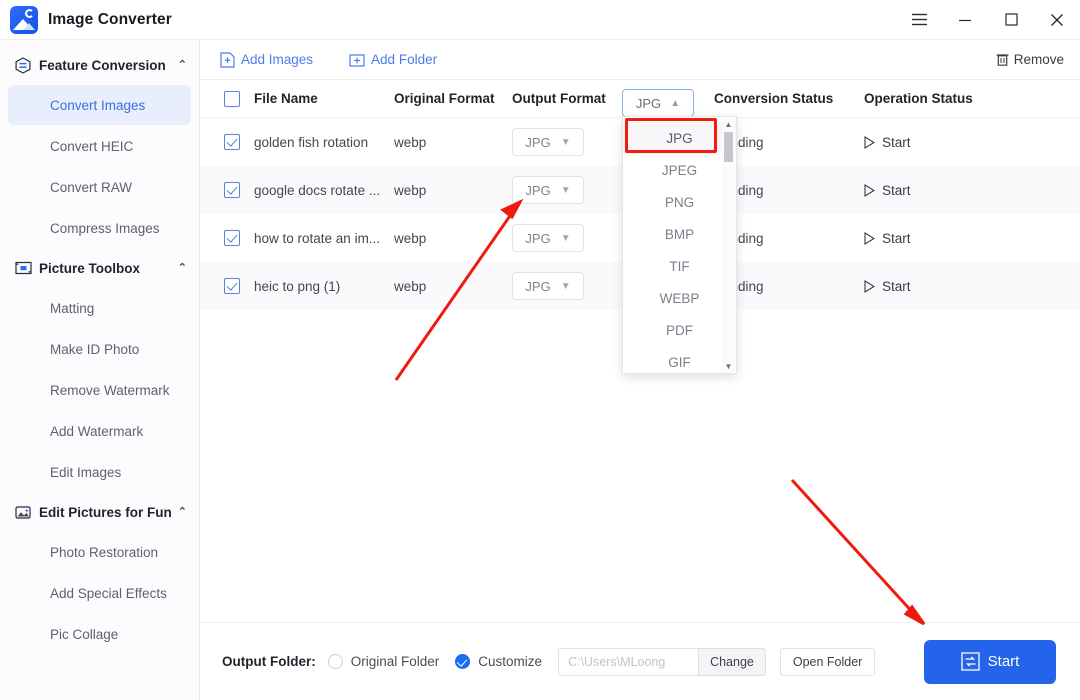 The width and height of the screenshot is (1080, 700). Describe the element at coordinates (23, 65) in the screenshot. I see `conversion-icon` at that location.